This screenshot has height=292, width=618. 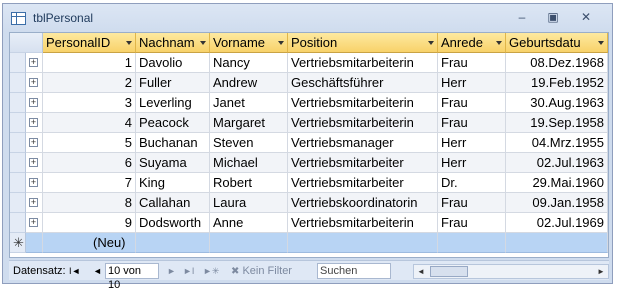 What do you see at coordinates (249, 223) in the screenshot?
I see `cell-vorname: Anne` at bounding box center [249, 223].